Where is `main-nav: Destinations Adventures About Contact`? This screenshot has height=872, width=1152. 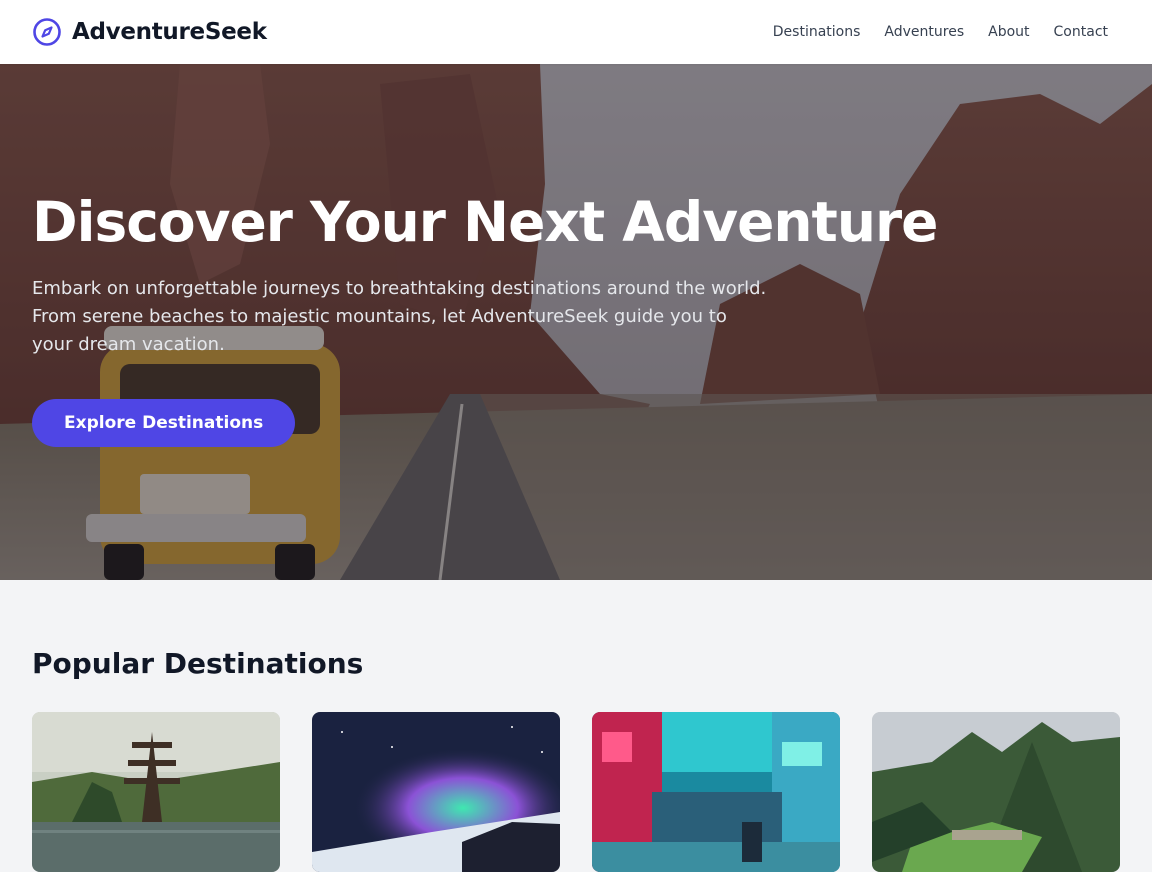
main-nav: Destinations Adventures About Contact is located at coordinates (940, 32).